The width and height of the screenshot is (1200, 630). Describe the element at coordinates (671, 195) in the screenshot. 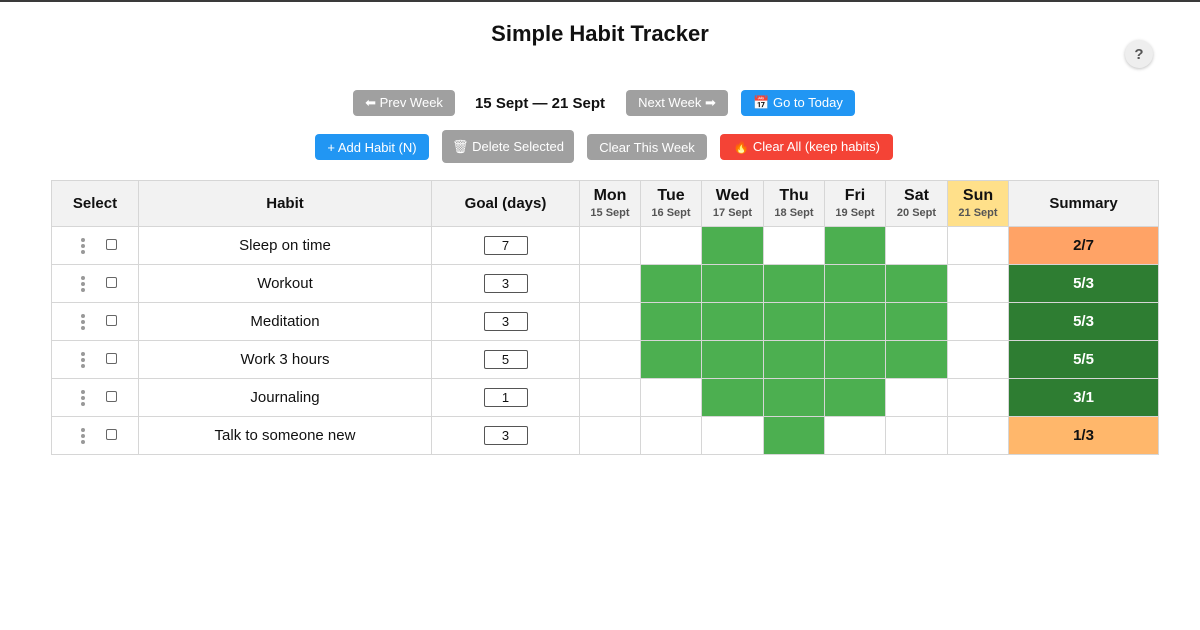

I see `day-name: Tue` at that location.